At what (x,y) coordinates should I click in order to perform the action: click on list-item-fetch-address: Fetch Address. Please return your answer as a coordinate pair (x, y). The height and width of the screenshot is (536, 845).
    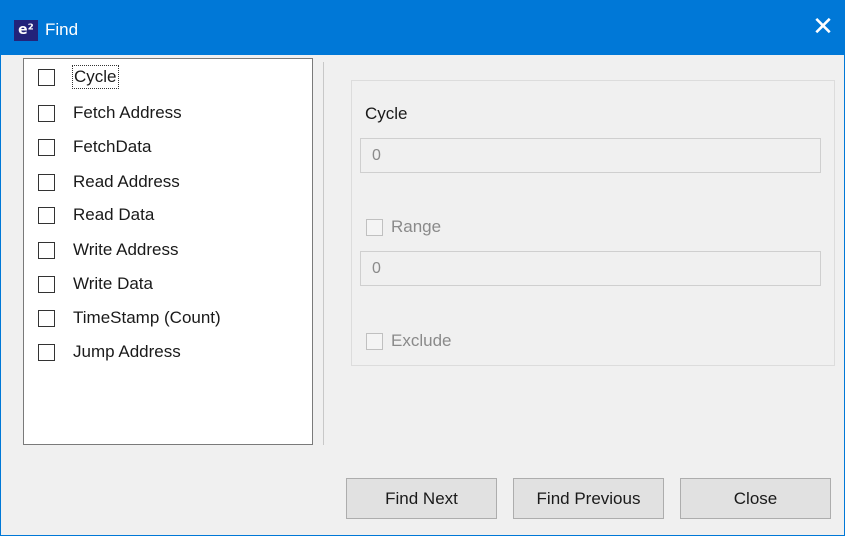
    Looking at the image, I should click on (110, 113).